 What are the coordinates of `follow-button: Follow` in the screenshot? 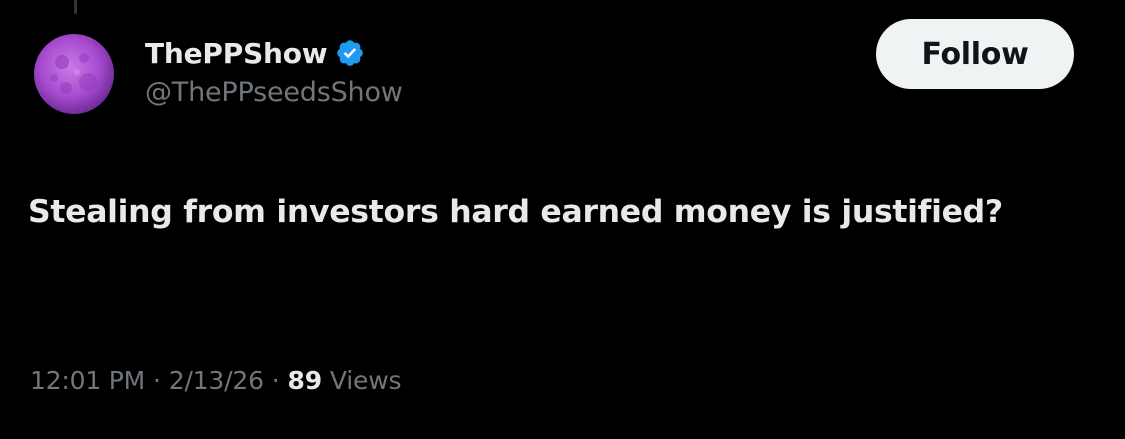 It's located at (975, 54).